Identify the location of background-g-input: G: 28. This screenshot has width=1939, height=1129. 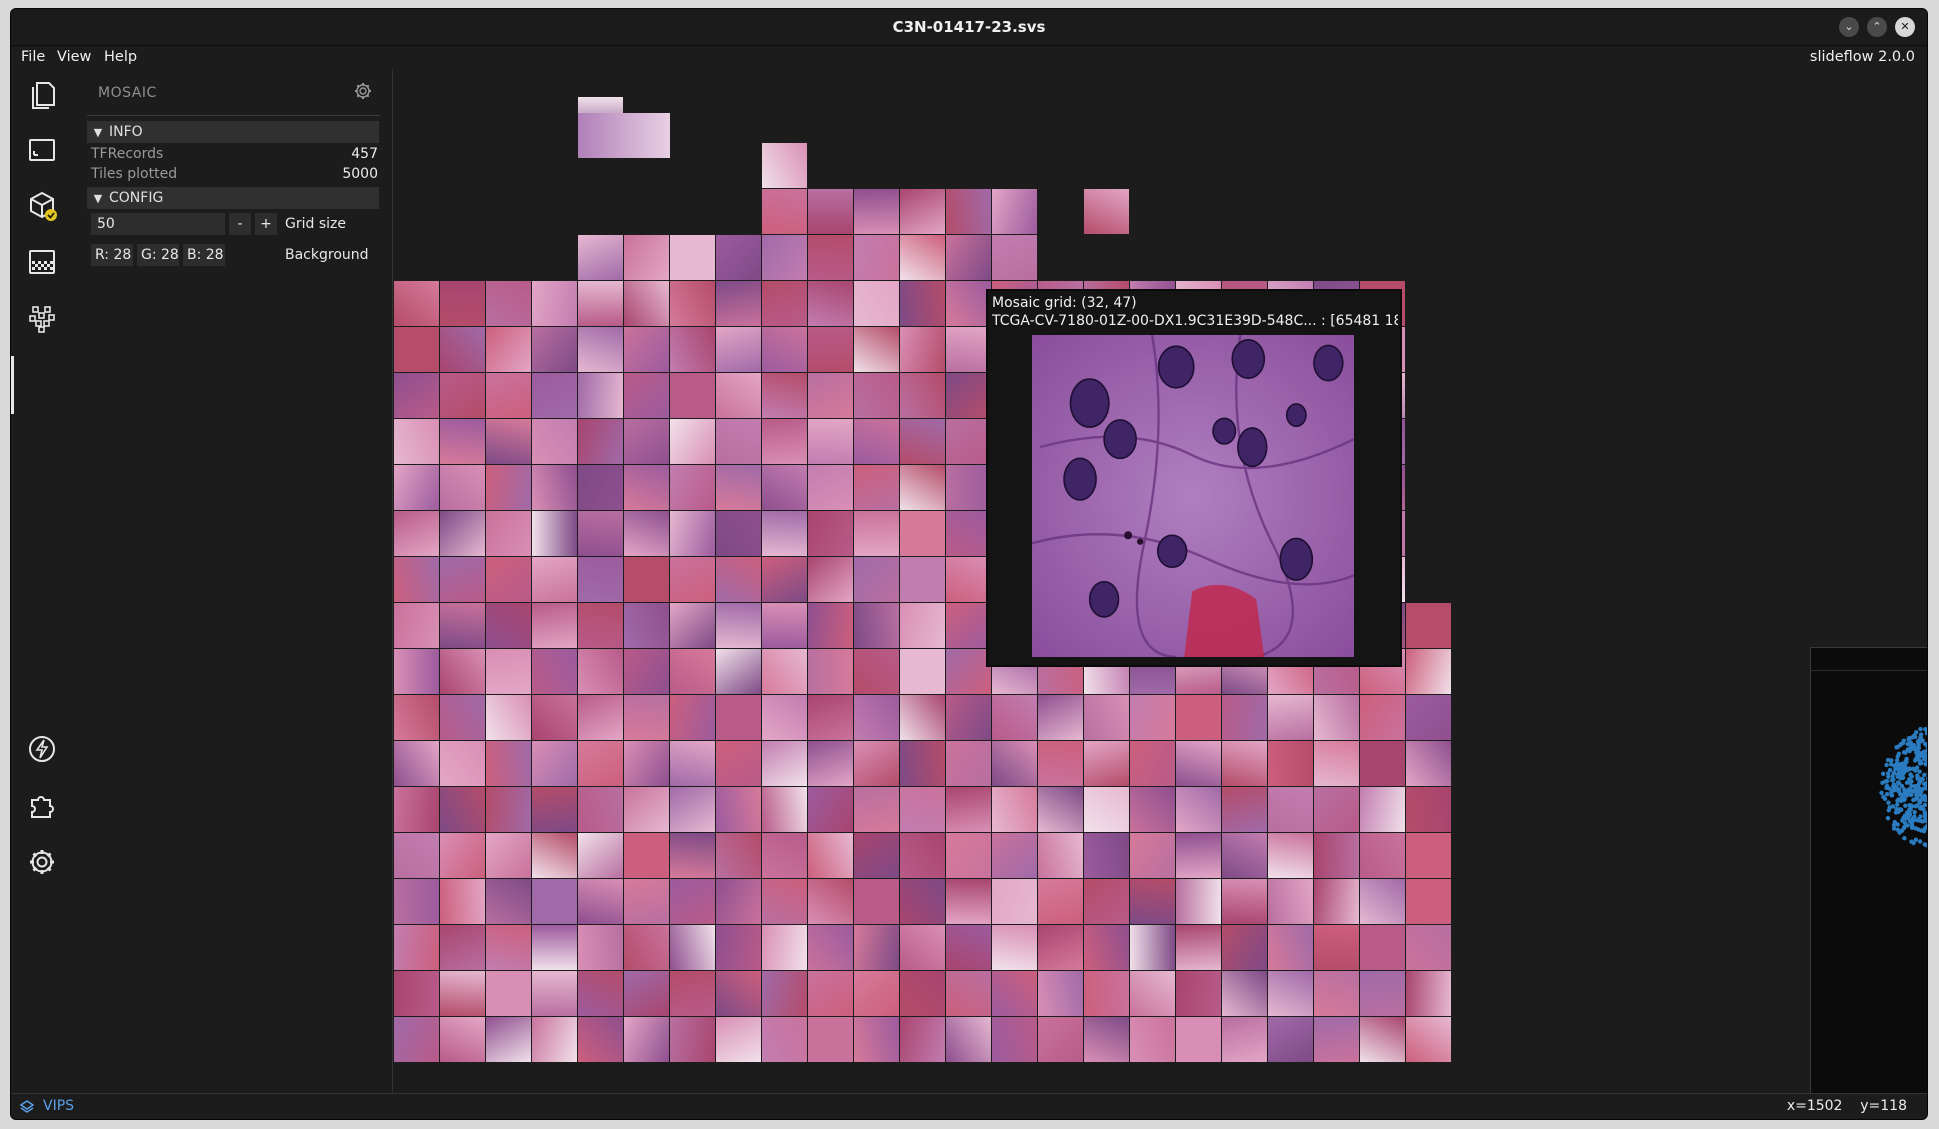
(158, 255).